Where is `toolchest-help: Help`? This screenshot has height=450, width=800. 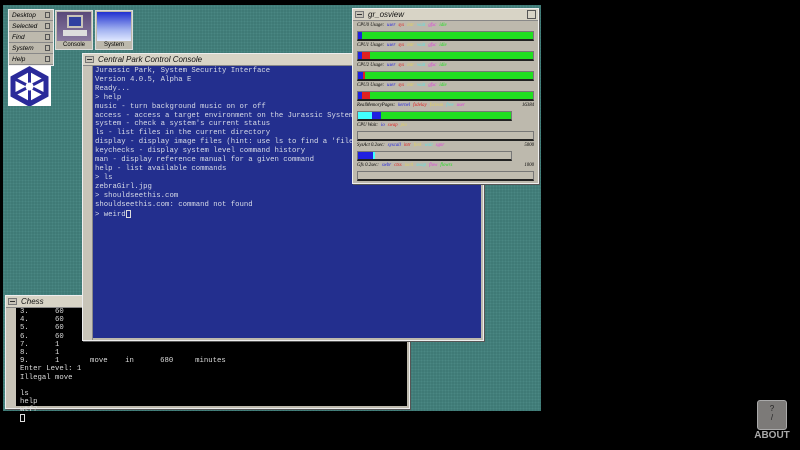 toolchest-help: Help is located at coordinates (31, 59).